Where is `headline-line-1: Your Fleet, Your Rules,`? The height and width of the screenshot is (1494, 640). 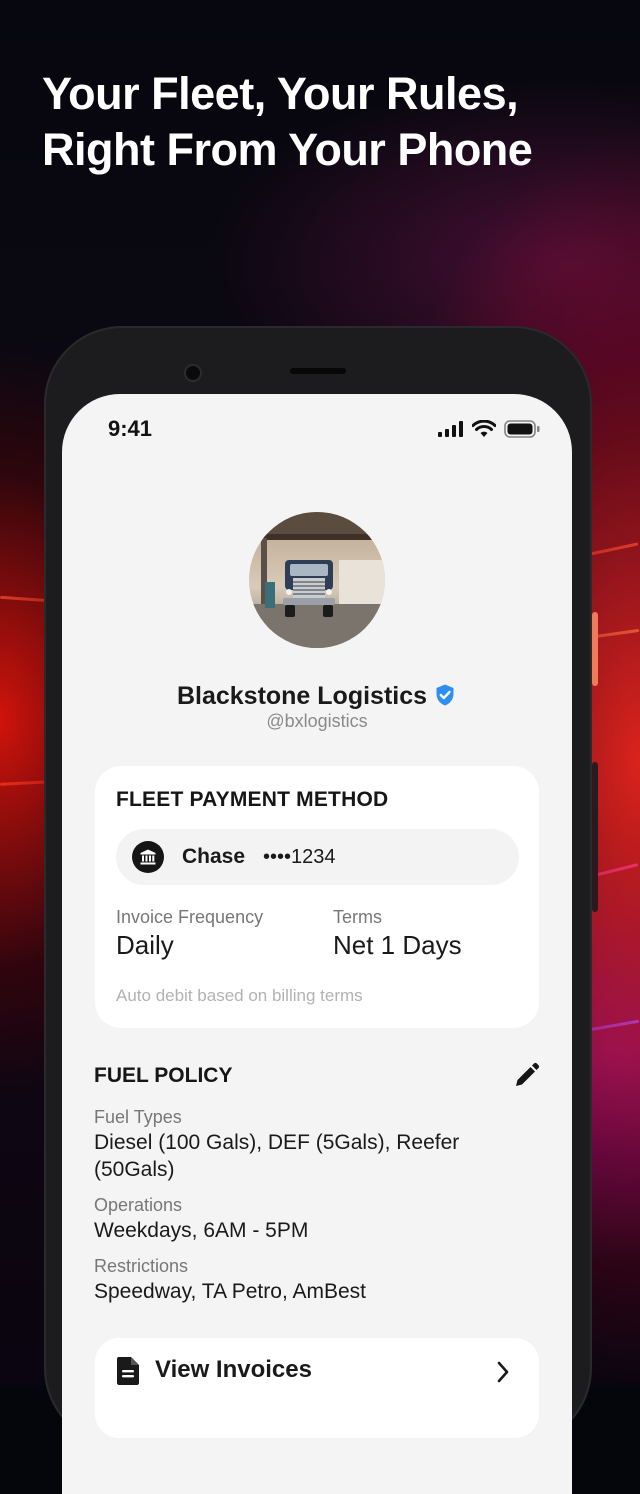 headline-line-1: Your Fleet, Your Rules, is located at coordinates (280, 93).